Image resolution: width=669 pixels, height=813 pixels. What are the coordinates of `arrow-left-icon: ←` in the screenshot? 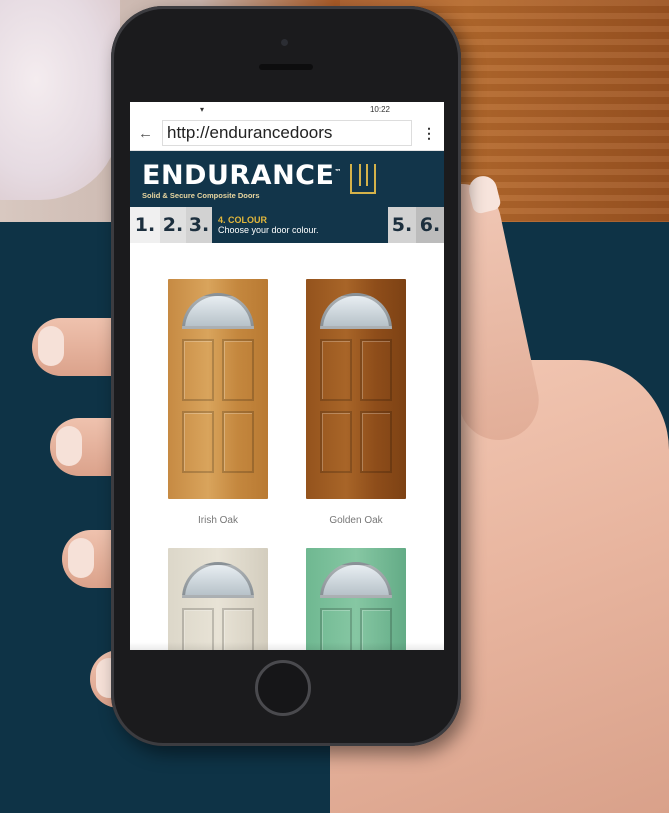 It's located at (145, 133).